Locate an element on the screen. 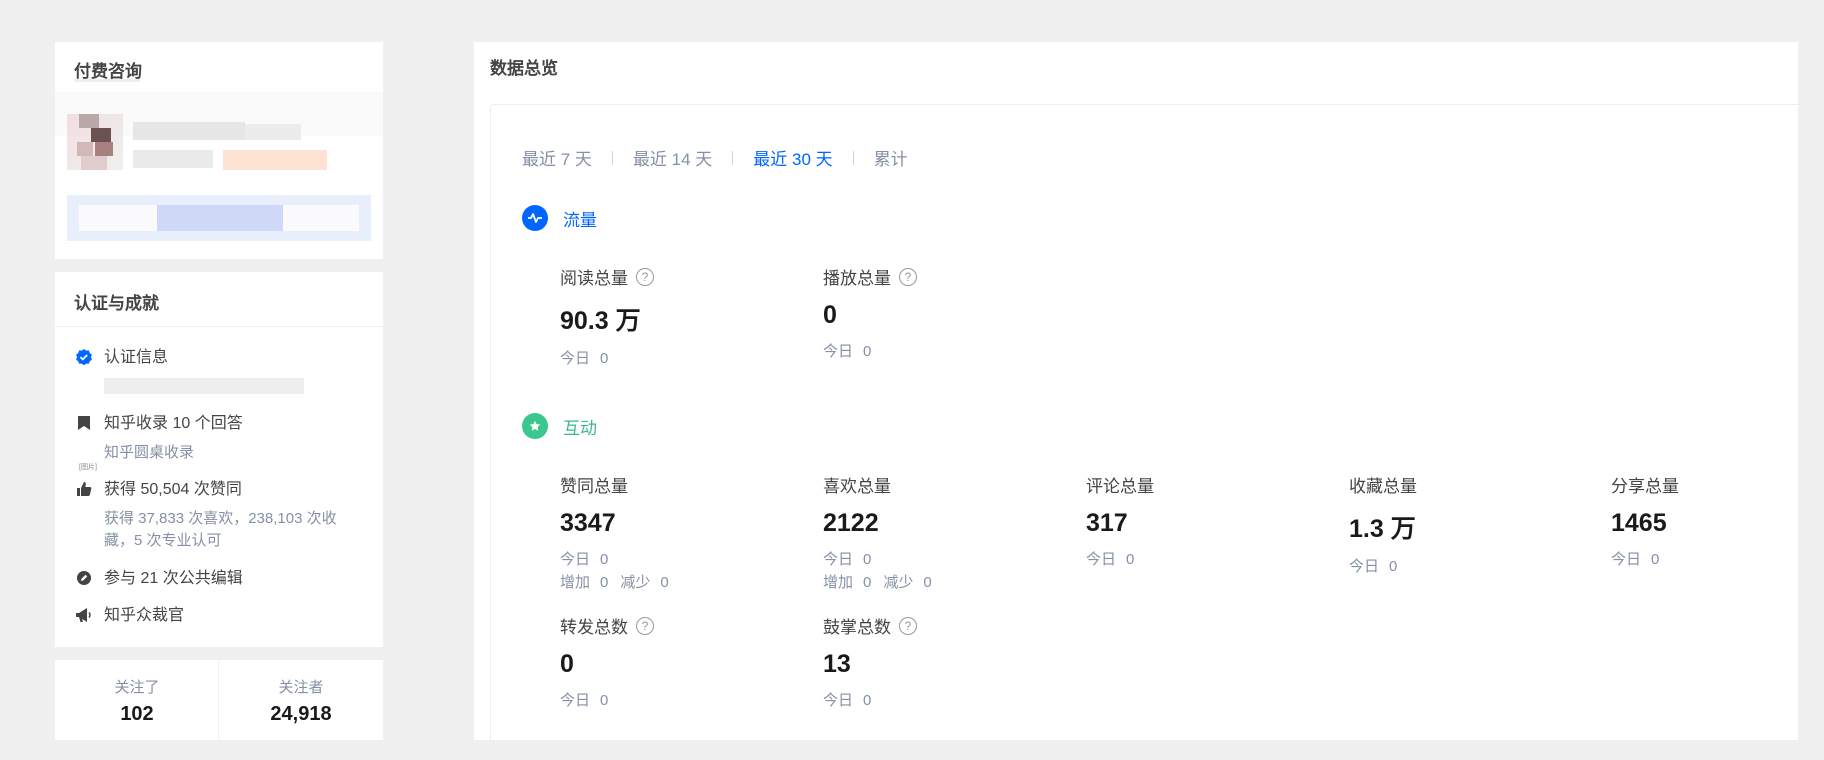 Image resolution: width=1824 pixels, height=760 pixels. tab-14-days: 最近 14 天 is located at coordinates (672, 157).